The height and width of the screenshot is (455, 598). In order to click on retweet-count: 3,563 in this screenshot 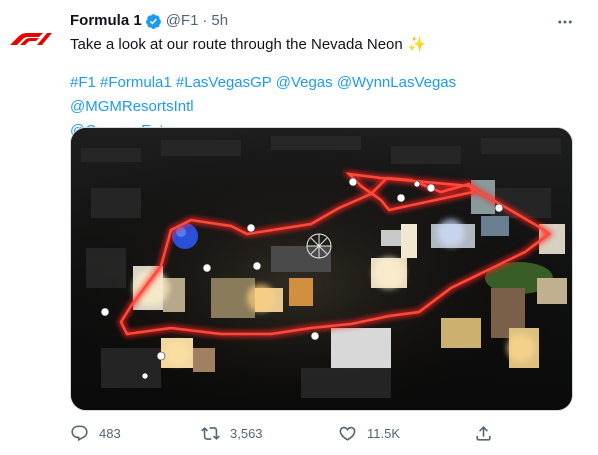, I will do `click(246, 433)`.